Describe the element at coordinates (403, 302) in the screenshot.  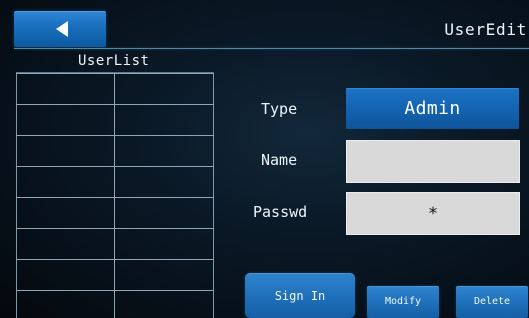
I see `modify-button: Modify` at that location.